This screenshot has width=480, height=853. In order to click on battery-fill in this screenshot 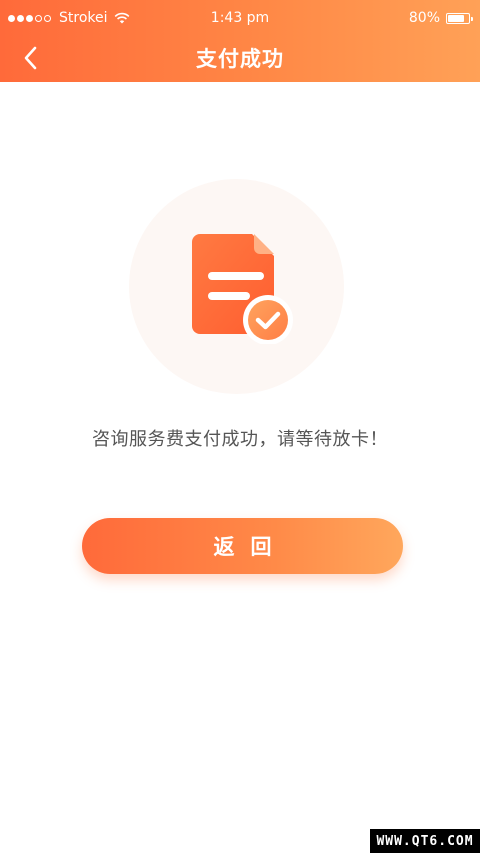, I will do `click(456, 18)`.